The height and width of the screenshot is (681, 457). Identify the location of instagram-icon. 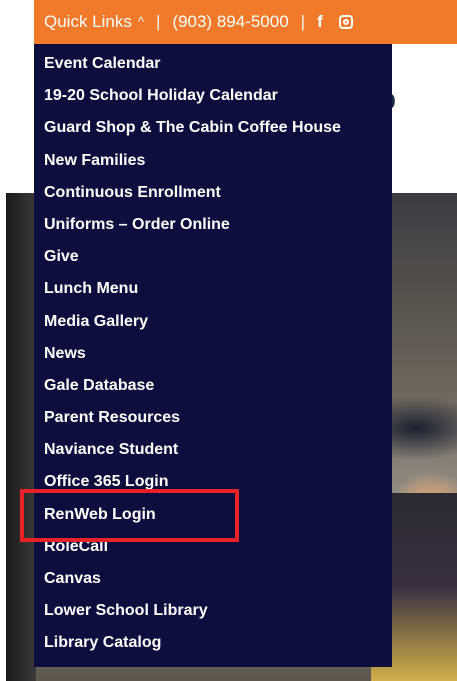
(345, 22).